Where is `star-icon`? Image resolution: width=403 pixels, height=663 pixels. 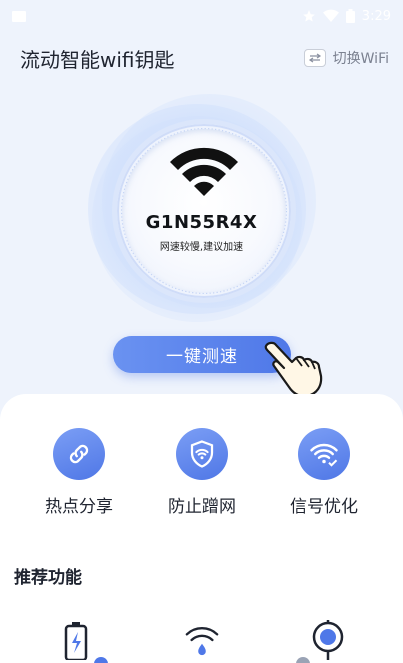
star-icon is located at coordinates (308, 16).